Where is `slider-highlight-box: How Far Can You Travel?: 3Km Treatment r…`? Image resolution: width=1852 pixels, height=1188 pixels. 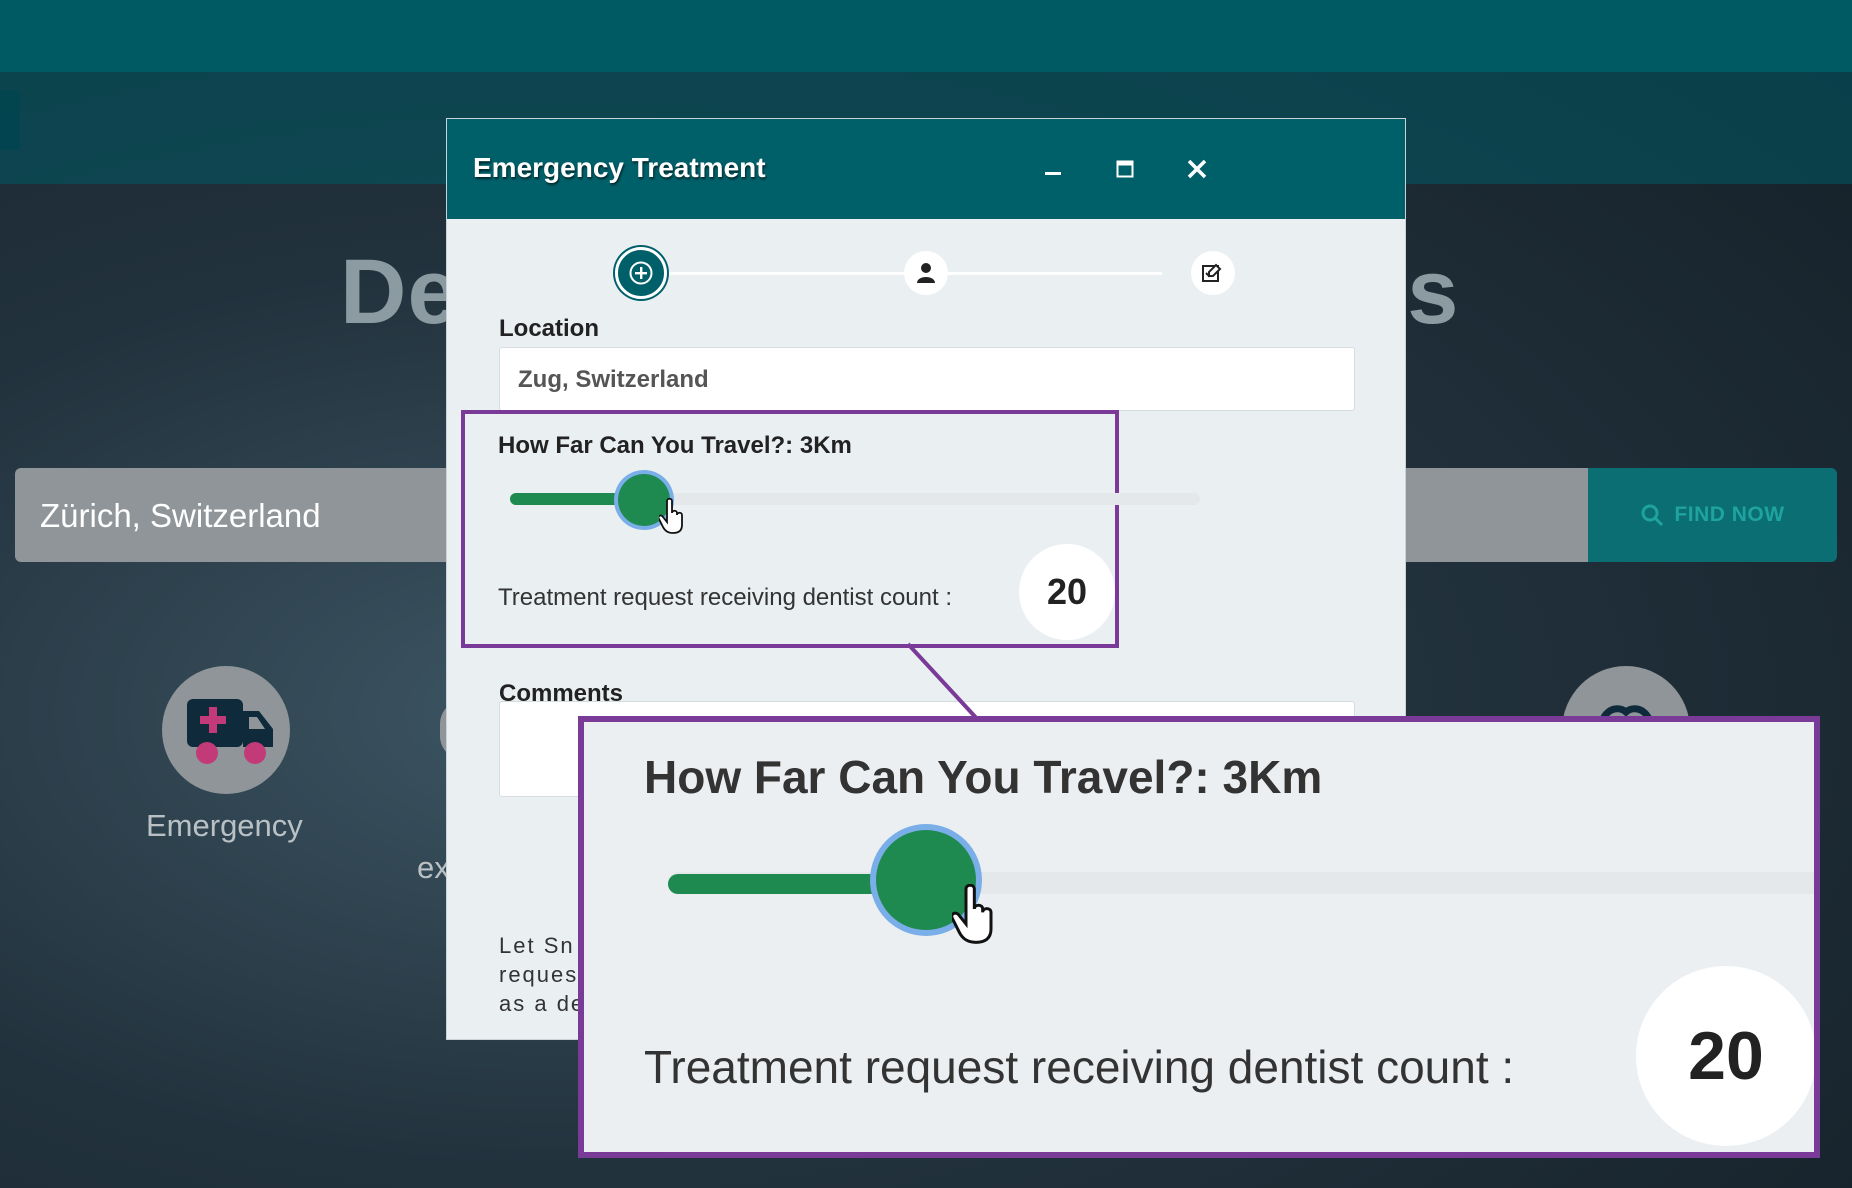 slider-highlight-box: How Far Can You Travel?: 3Km Treatment r… is located at coordinates (830, 529).